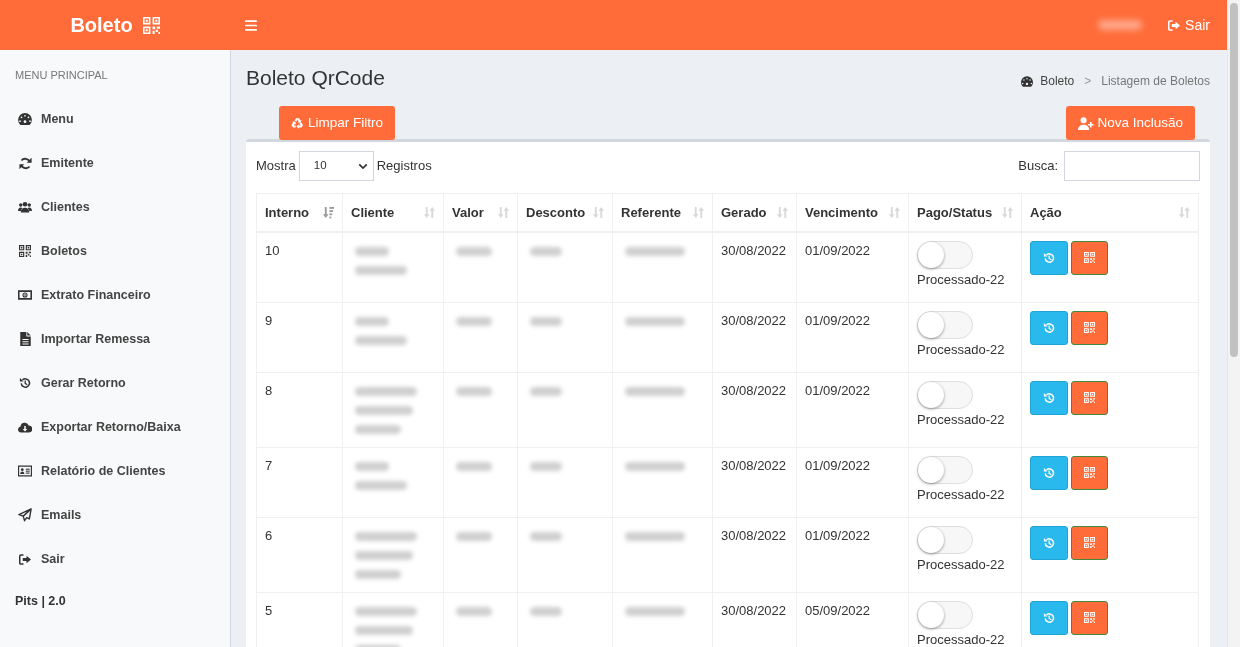 The width and height of the screenshot is (1240, 647). I want to click on chevron-down-icon, so click(362, 166).